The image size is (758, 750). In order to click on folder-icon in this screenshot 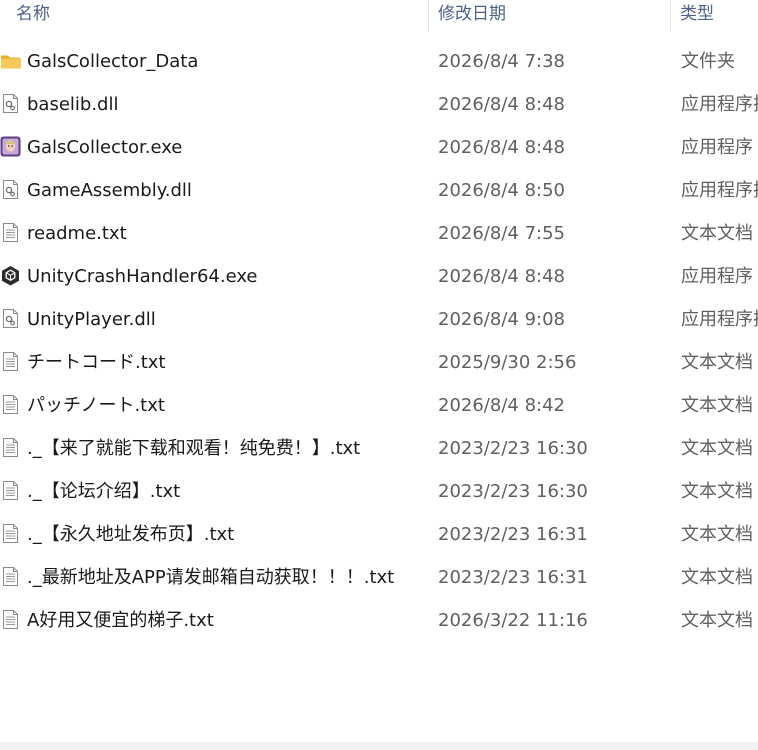, I will do `click(10, 60)`.